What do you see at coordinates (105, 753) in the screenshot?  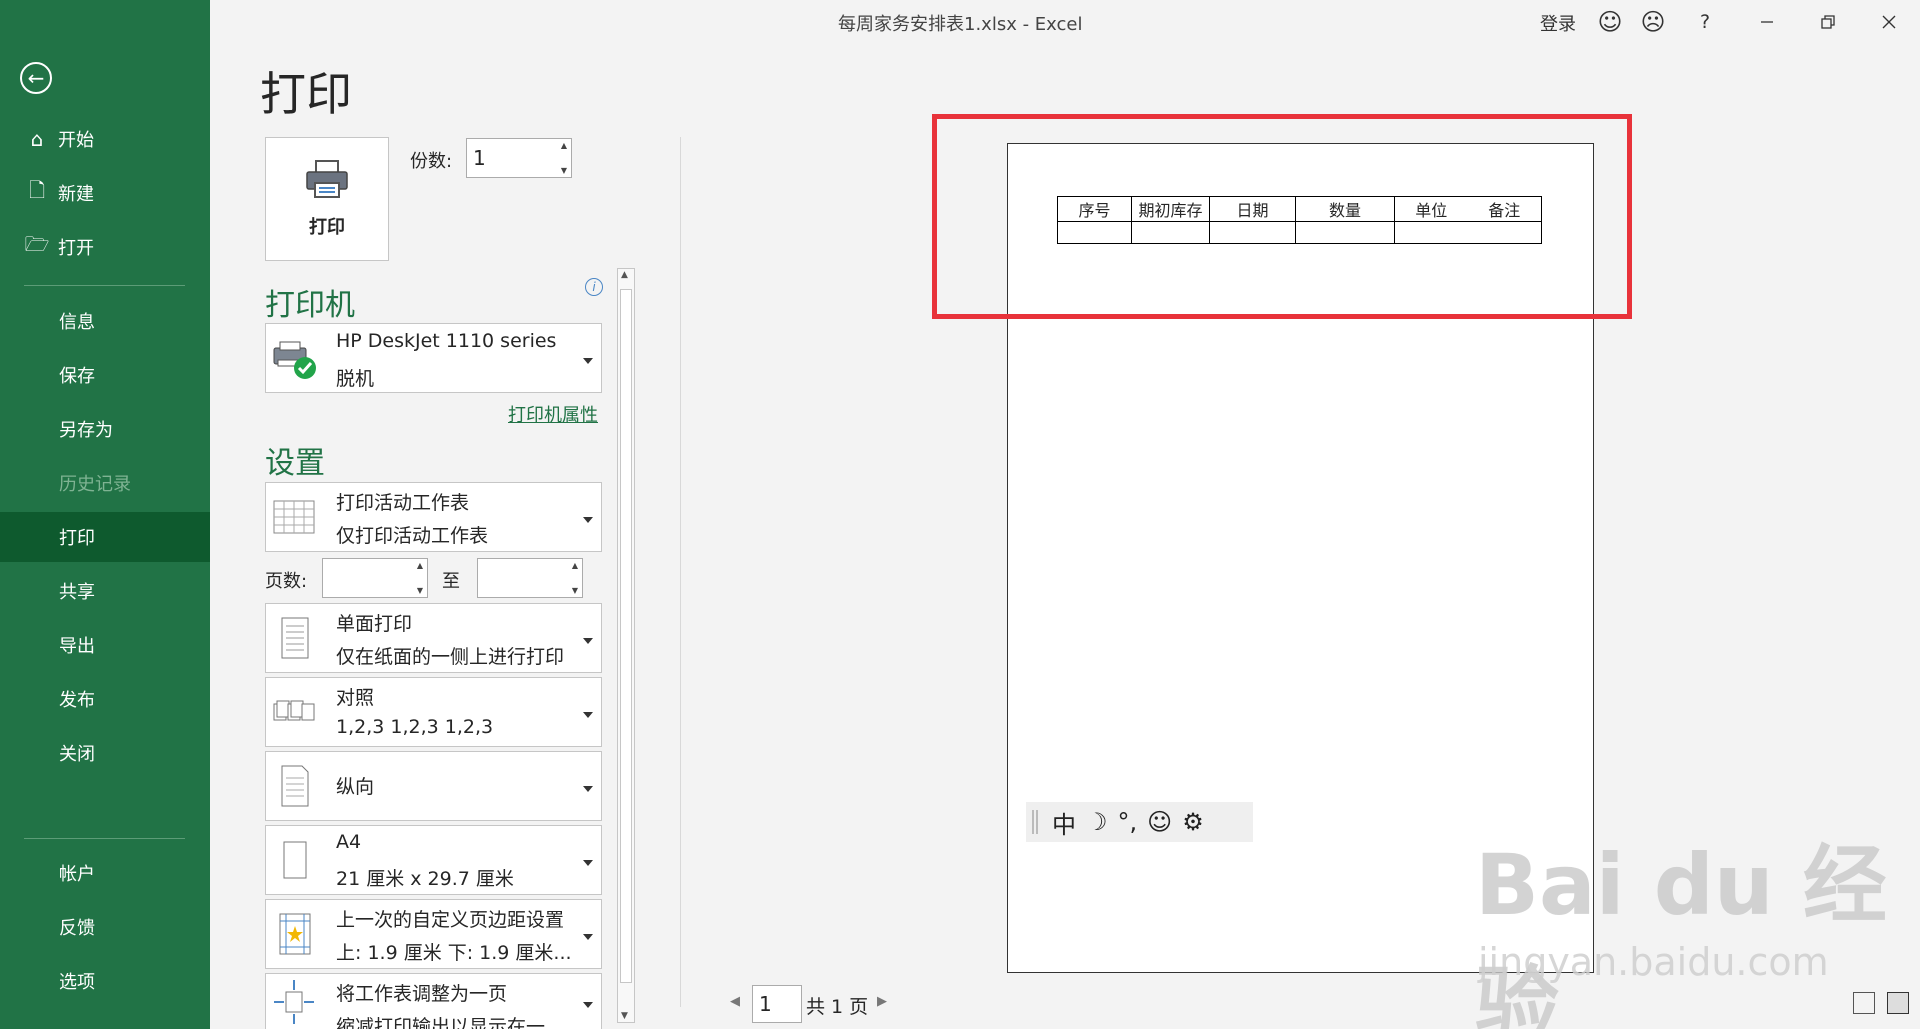 I see `nav-item-close: 关闭` at bounding box center [105, 753].